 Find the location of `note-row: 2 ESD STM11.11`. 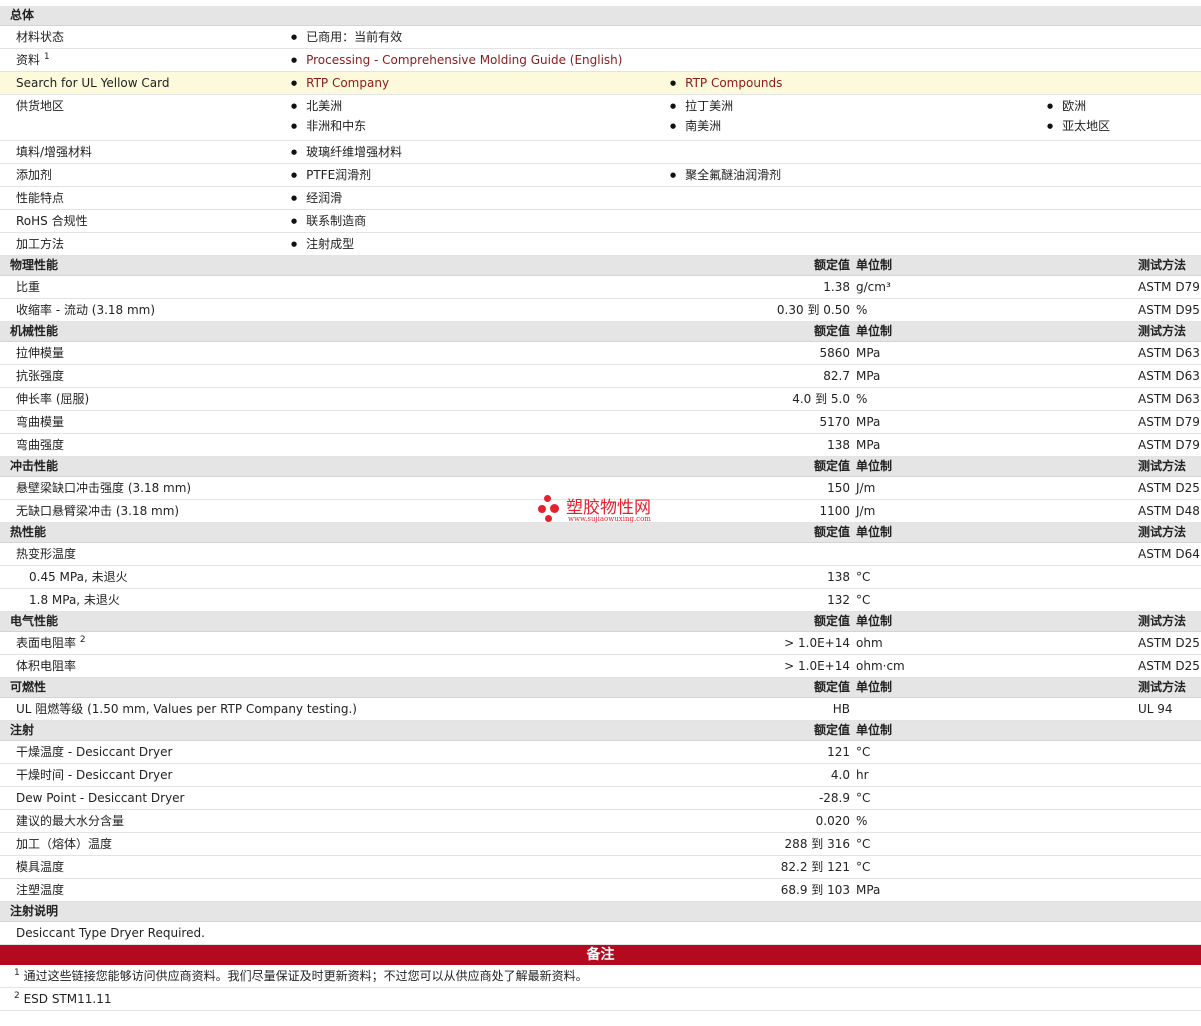

note-row: 2 ESD STM11.11 is located at coordinates (600, 999).